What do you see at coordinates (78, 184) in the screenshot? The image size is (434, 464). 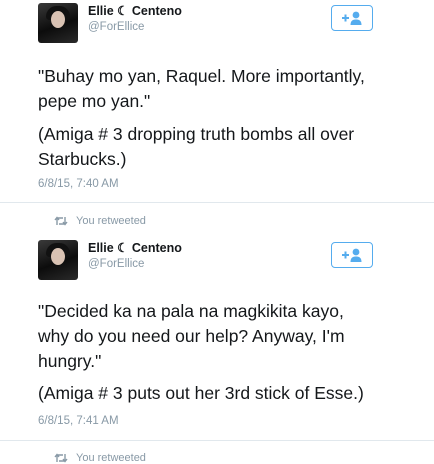 I see `tweet-timestamp: 6/8/15, 7:40 AM` at bounding box center [78, 184].